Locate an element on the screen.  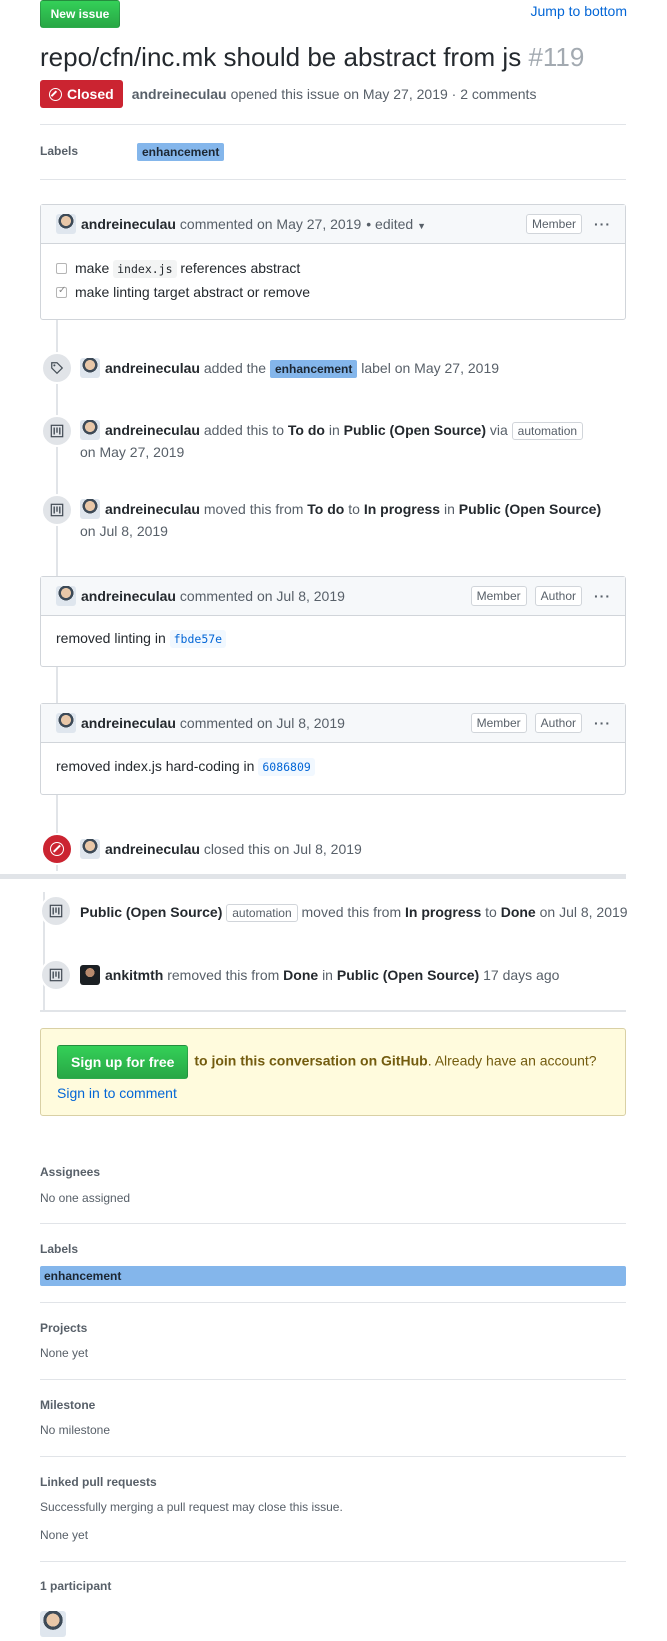
event-date: 17 days ago is located at coordinates (521, 975).